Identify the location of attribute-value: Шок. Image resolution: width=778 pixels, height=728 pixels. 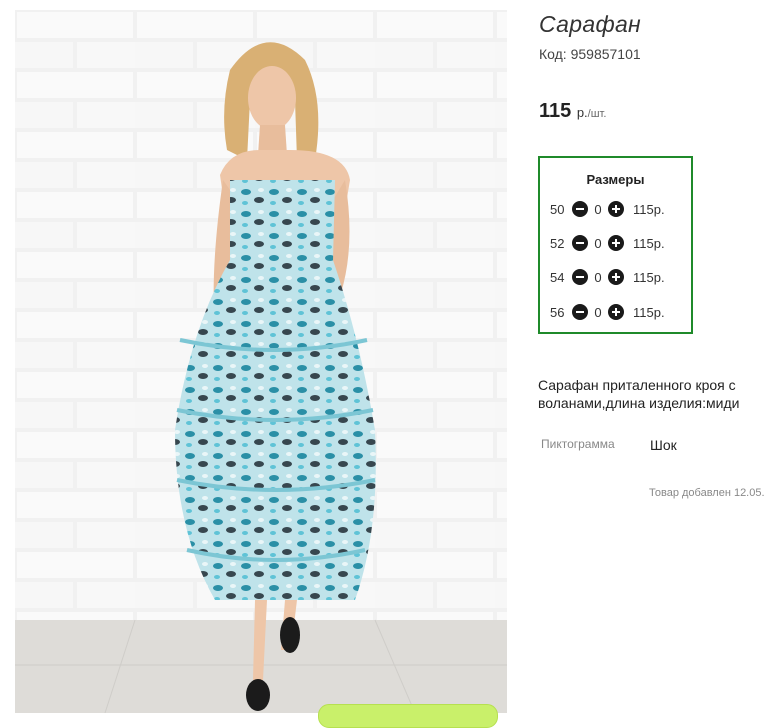
(663, 445).